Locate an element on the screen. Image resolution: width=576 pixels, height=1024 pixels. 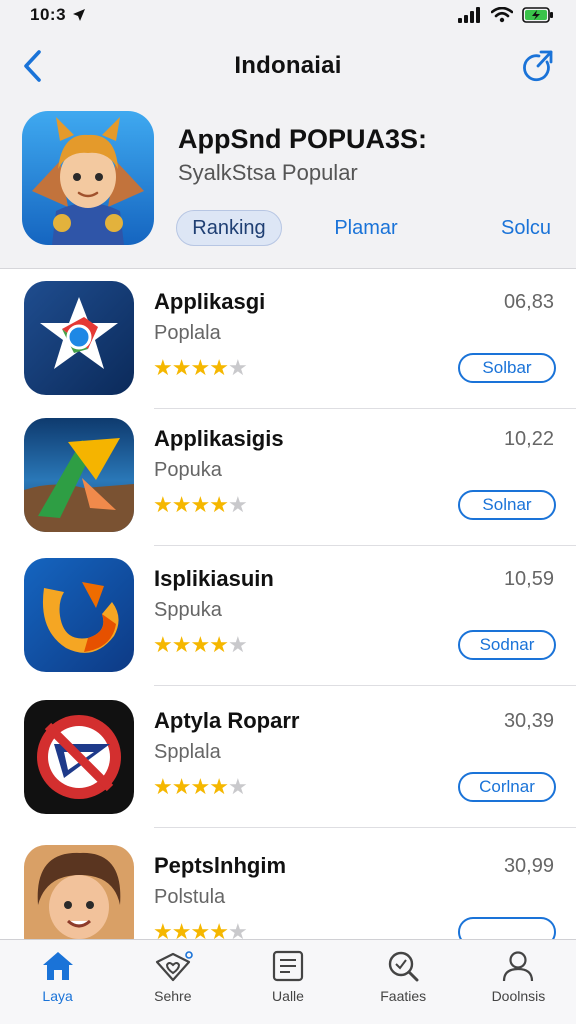
status-time: 10:3 is located at coordinates (58, 15).